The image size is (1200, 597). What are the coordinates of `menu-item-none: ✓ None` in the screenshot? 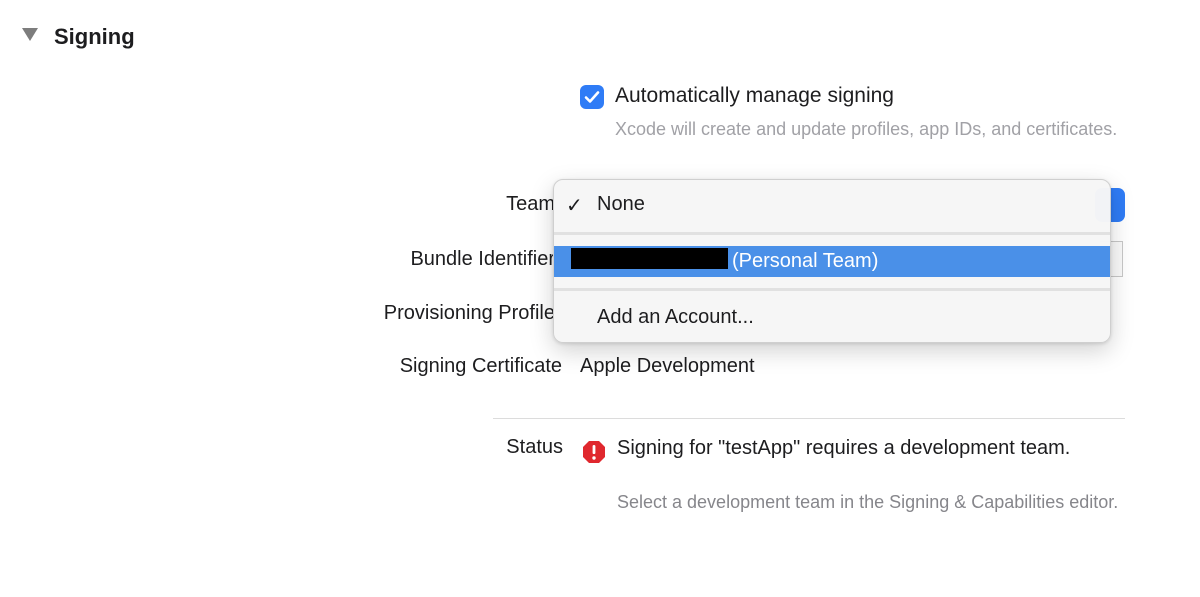 It's located at (832, 206).